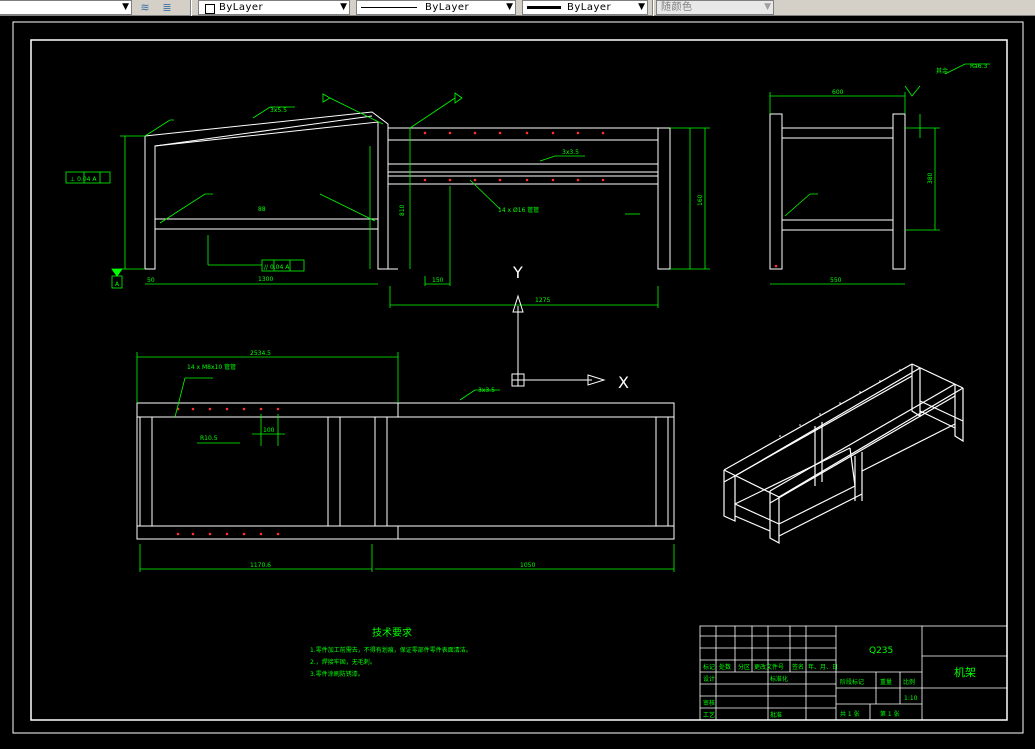 The height and width of the screenshot is (749, 1035). Describe the element at coordinates (145, 7) in the screenshot. I see `layer-manager-icon: ≋` at that location.